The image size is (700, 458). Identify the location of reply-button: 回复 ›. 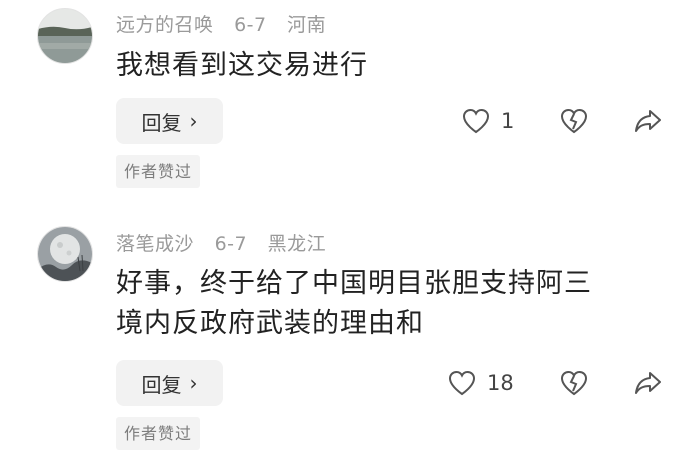
(169, 383).